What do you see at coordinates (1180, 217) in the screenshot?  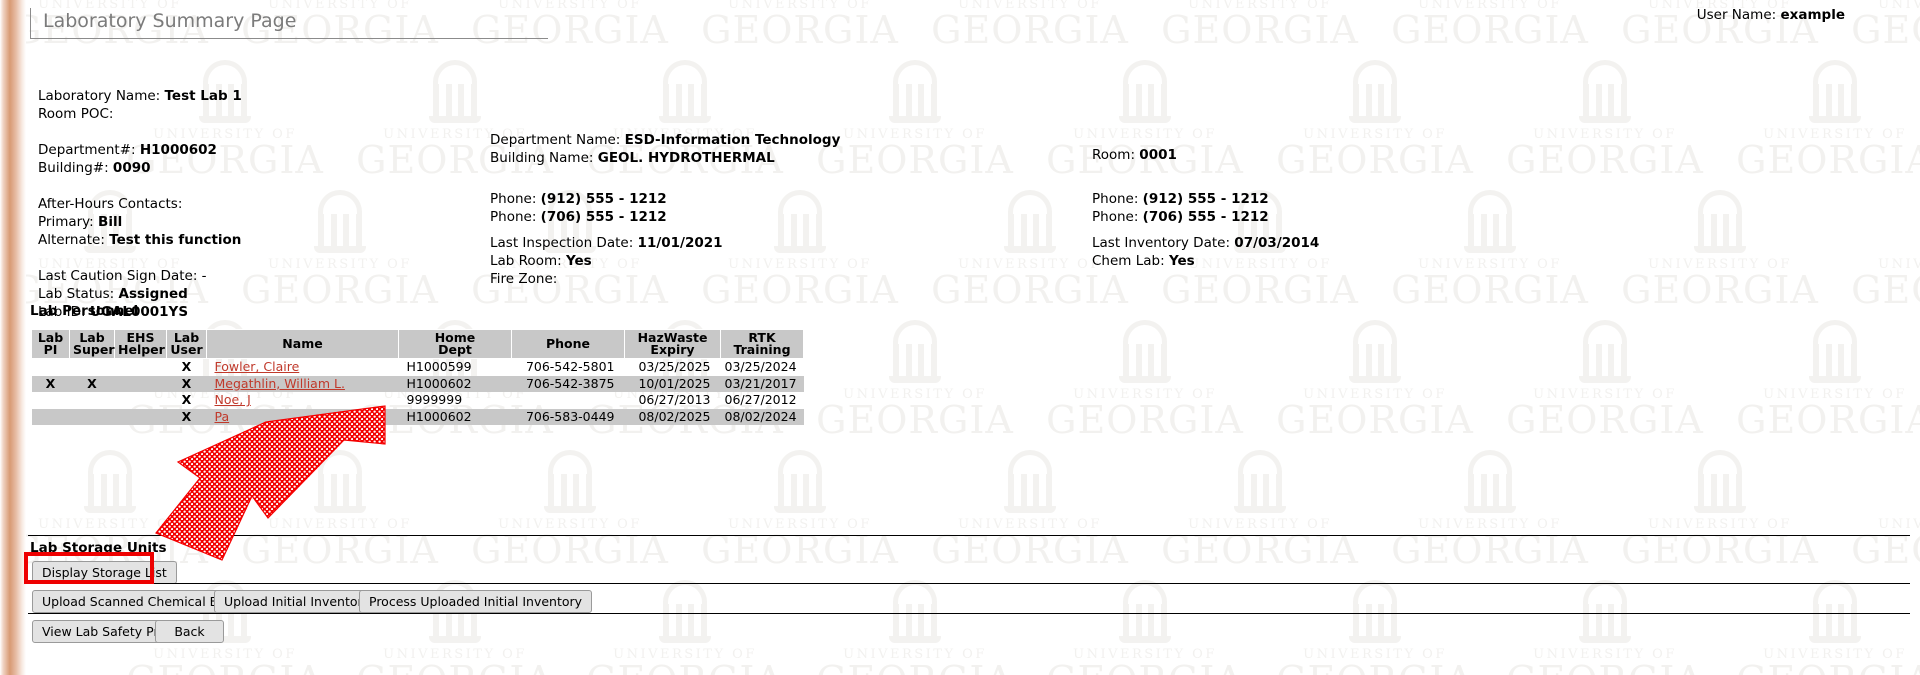 I see `info-right-phone-line: Phone: (706) 555 - 1212` at bounding box center [1180, 217].